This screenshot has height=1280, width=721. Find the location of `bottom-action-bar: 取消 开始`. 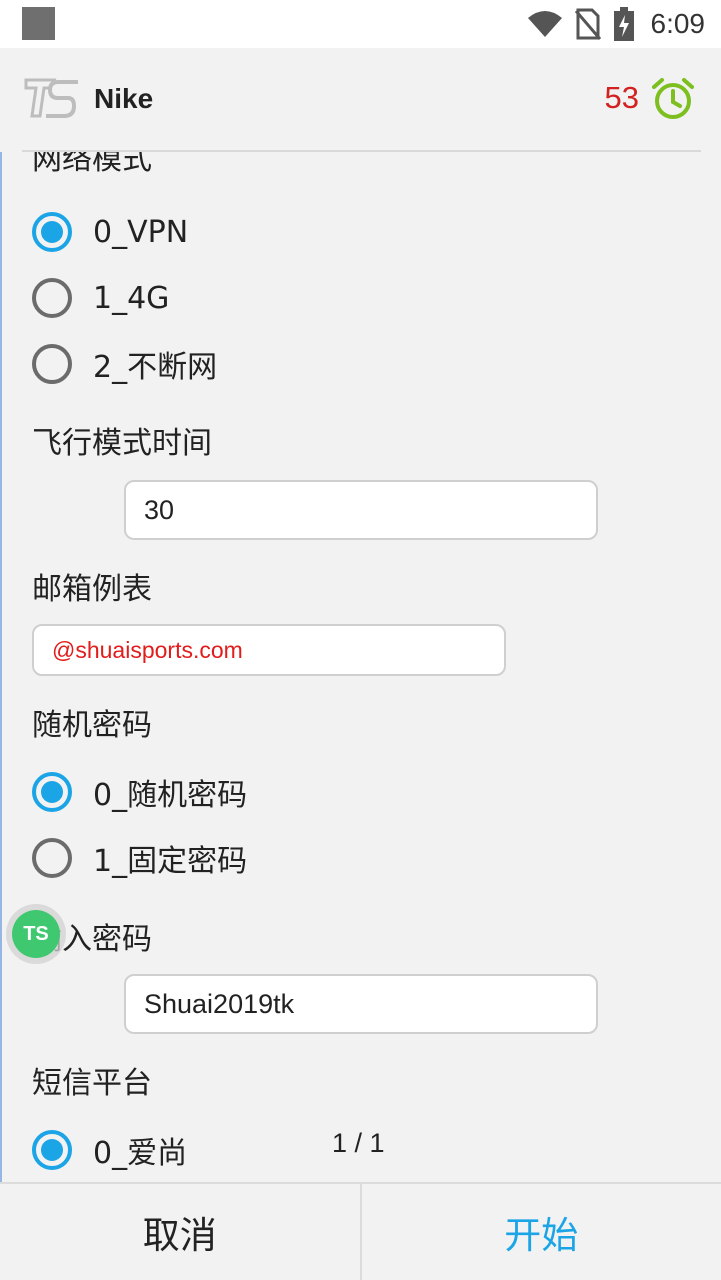

bottom-action-bar: 取消 开始 is located at coordinates (360, 1231).